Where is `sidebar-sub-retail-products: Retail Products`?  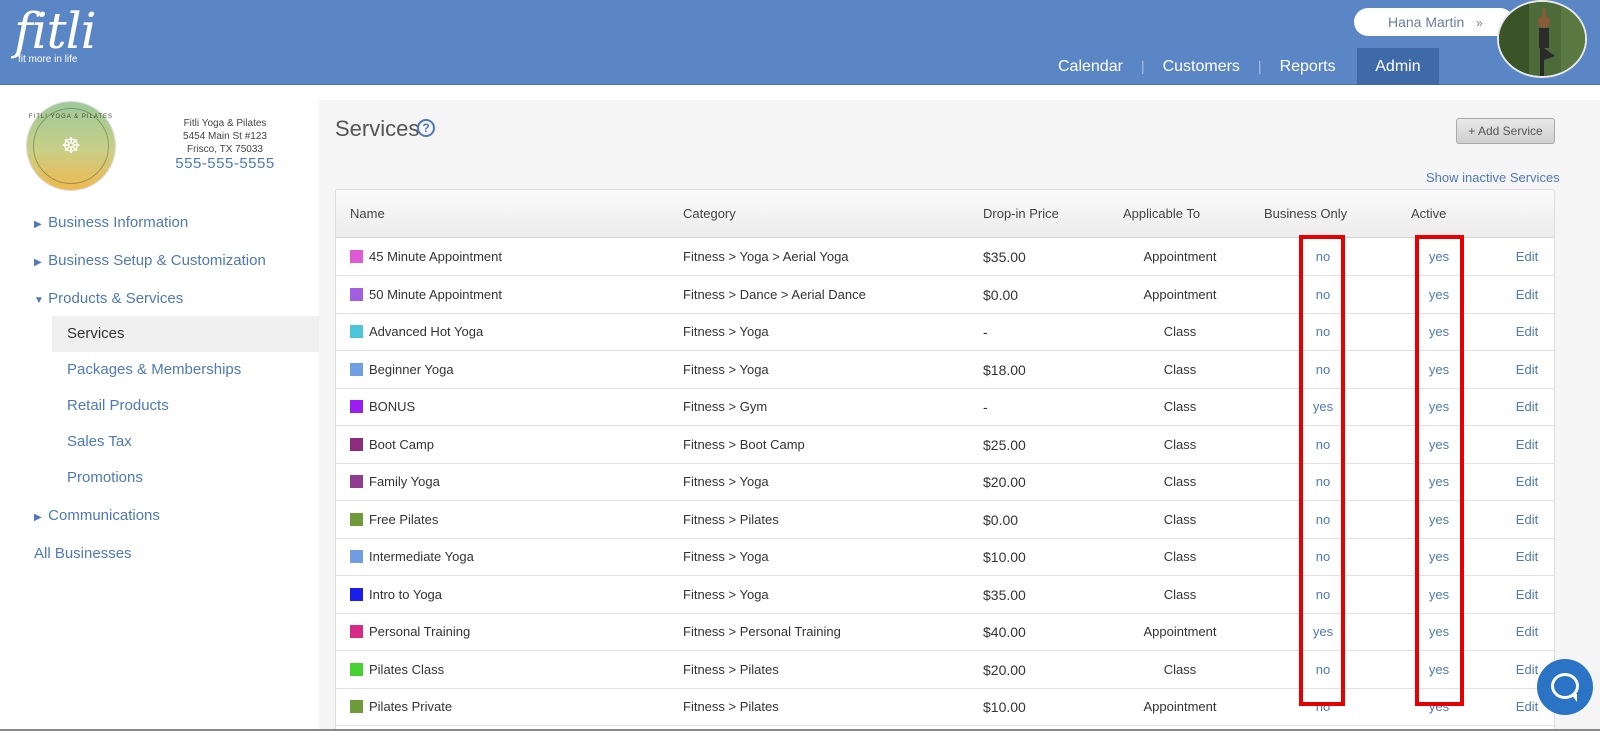 sidebar-sub-retail-products: Retail Products is located at coordinates (188, 406).